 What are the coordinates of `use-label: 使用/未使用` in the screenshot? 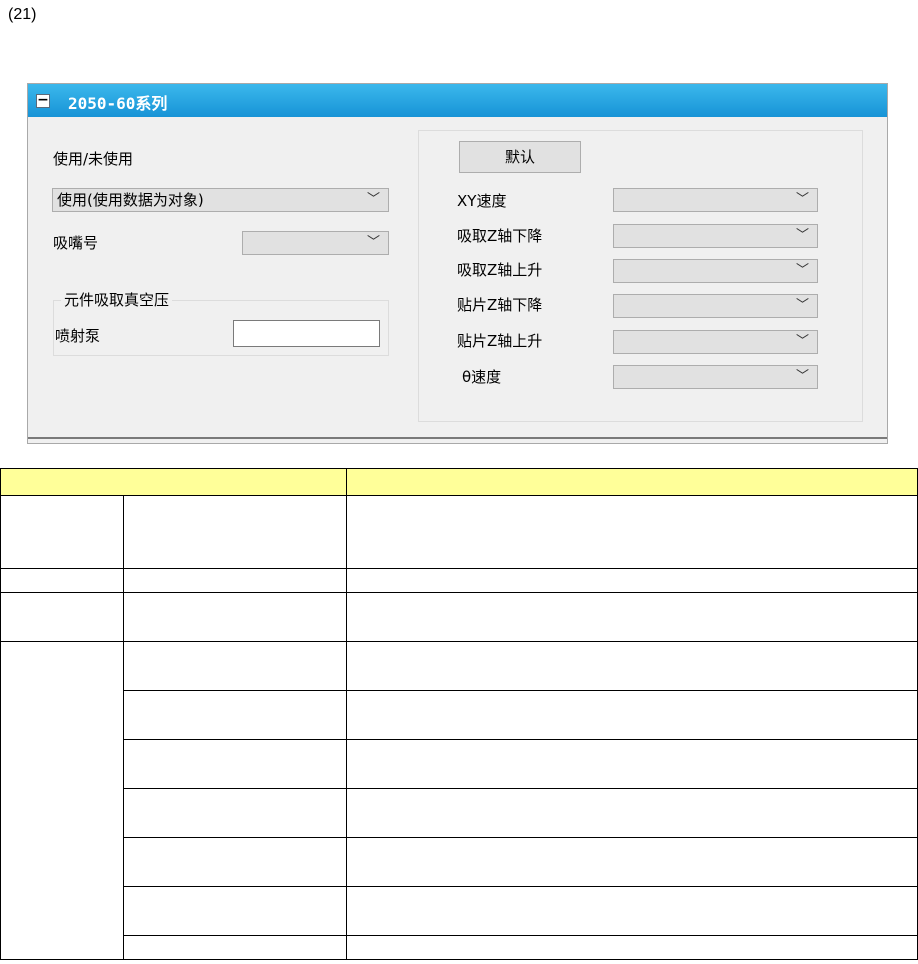 It's located at (93, 159).